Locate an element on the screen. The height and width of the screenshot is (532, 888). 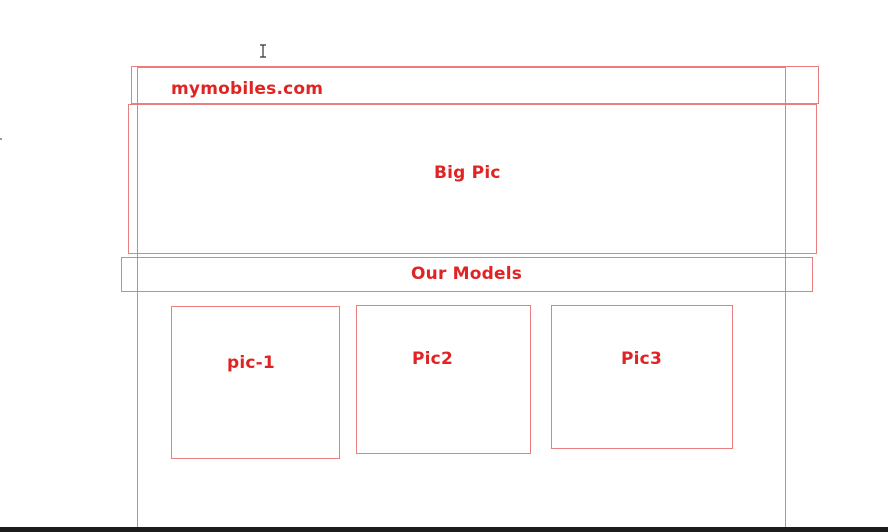
hero-label: Big Pic is located at coordinates (467, 173).